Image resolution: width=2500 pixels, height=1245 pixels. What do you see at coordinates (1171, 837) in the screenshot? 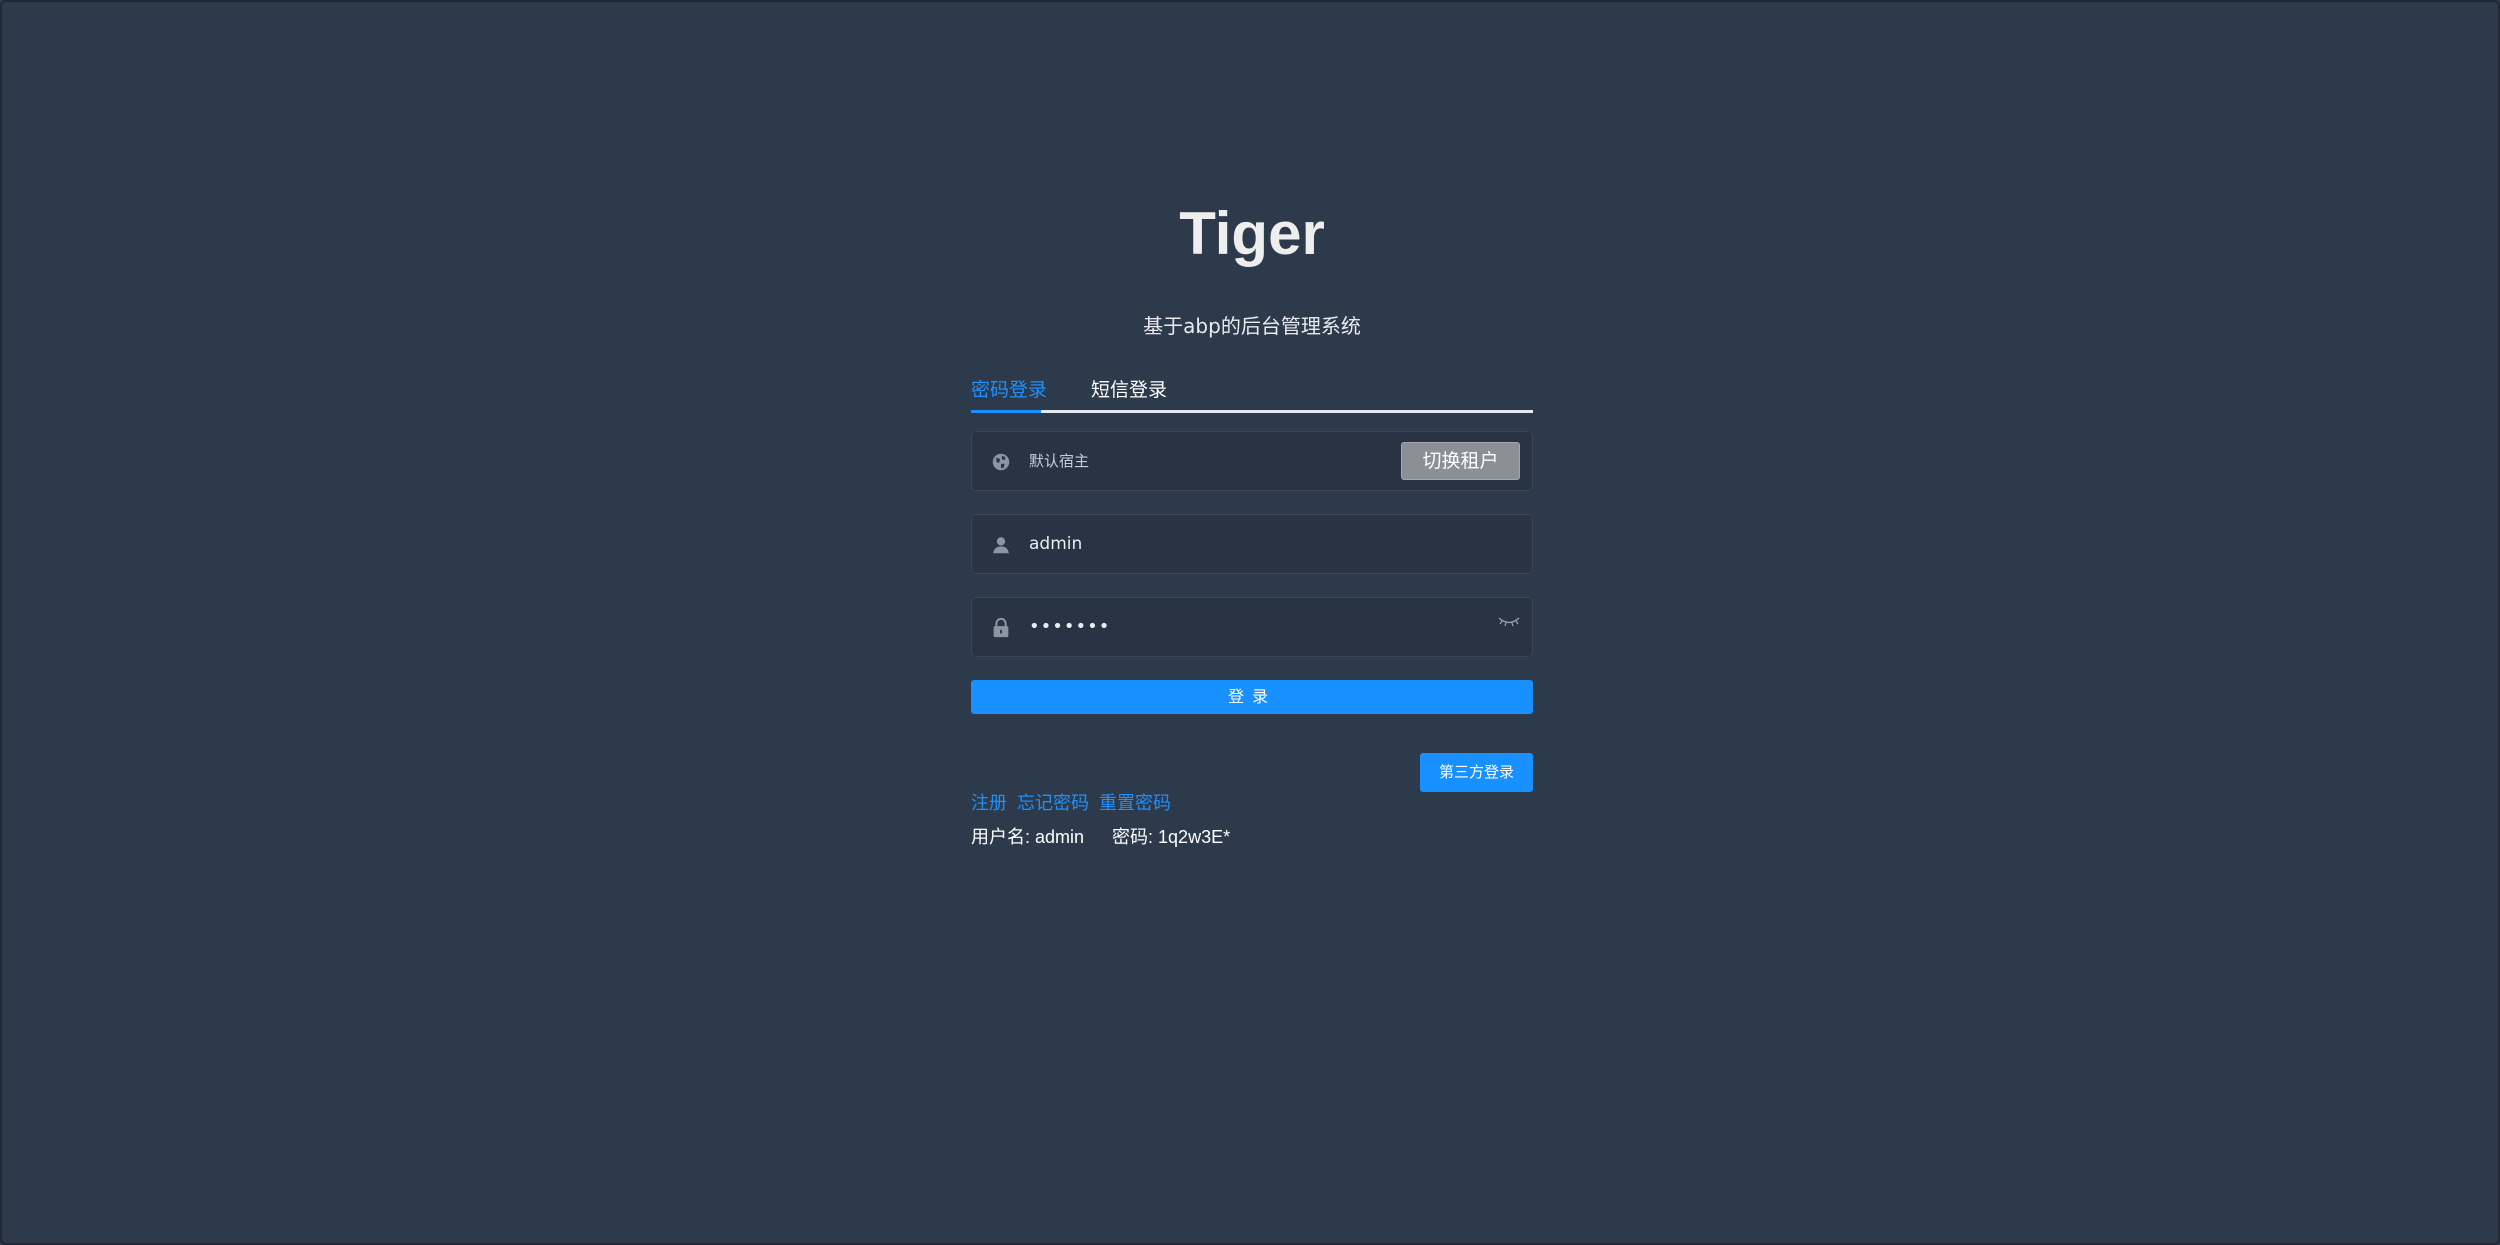
I see `hint-password: 密码: 1q2w3E*` at bounding box center [1171, 837].